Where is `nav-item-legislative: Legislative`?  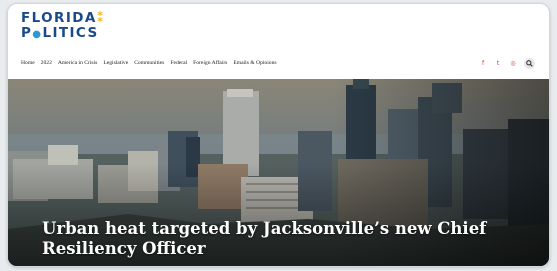
nav-item-legislative: Legislative is located at coordinates (115, 63).